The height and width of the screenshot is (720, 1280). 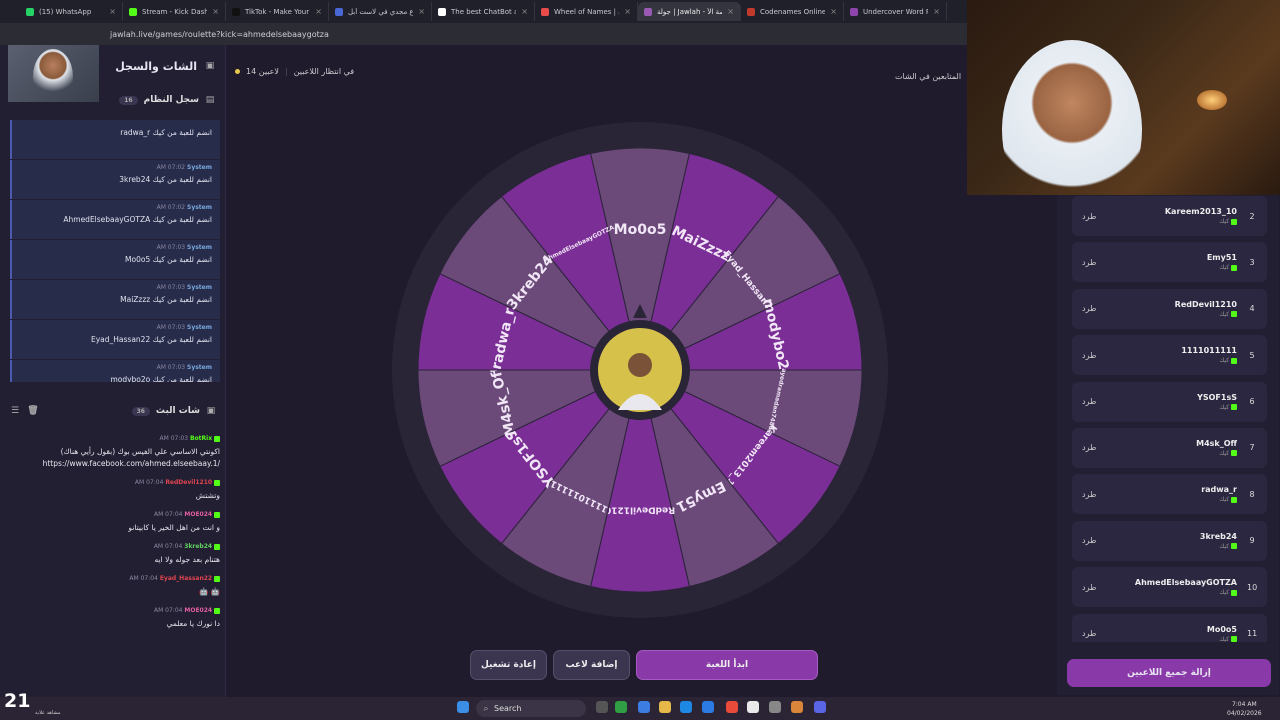 What do you see at coordinates (732, 707) in the screenshot?
I see `chrome-icon` at bounding box center [732, 707].